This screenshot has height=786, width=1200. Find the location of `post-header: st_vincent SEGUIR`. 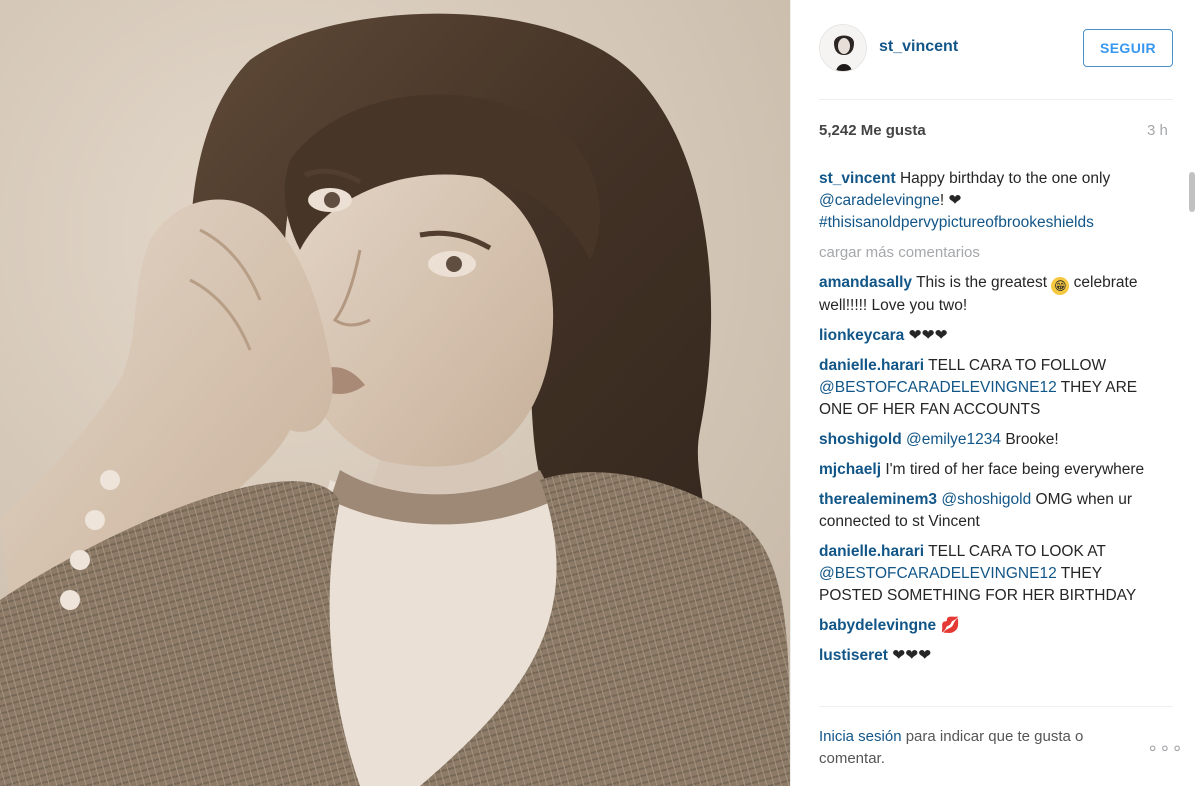

post-header: st_vincent SEGUIR is located at coordinates (995, 50).